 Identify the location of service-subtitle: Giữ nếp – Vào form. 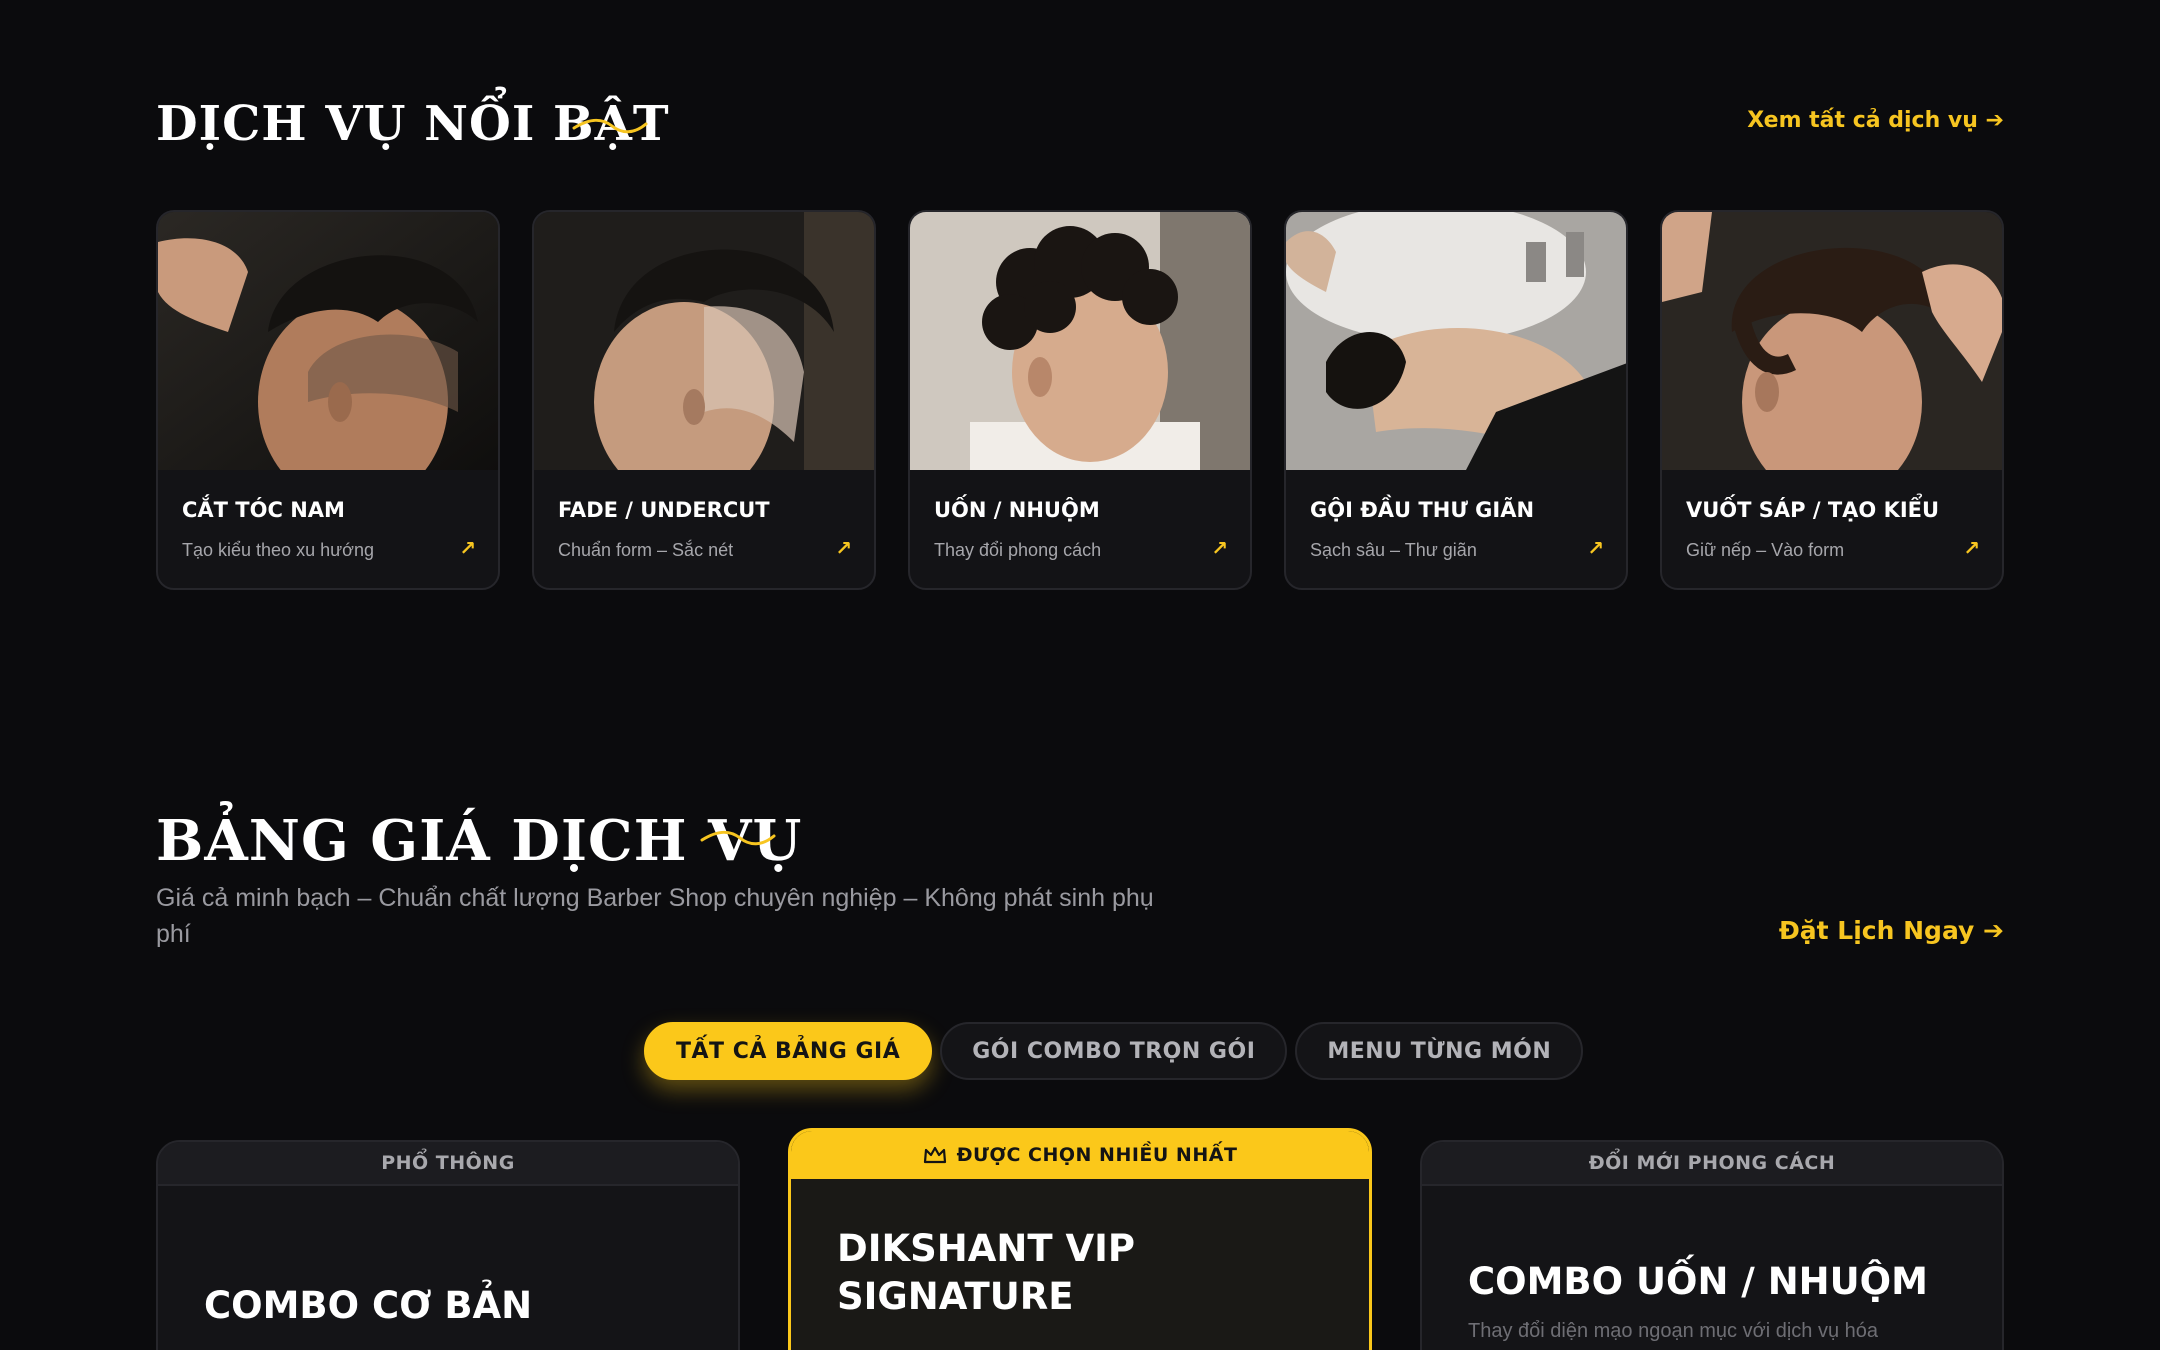
(1765, 550).